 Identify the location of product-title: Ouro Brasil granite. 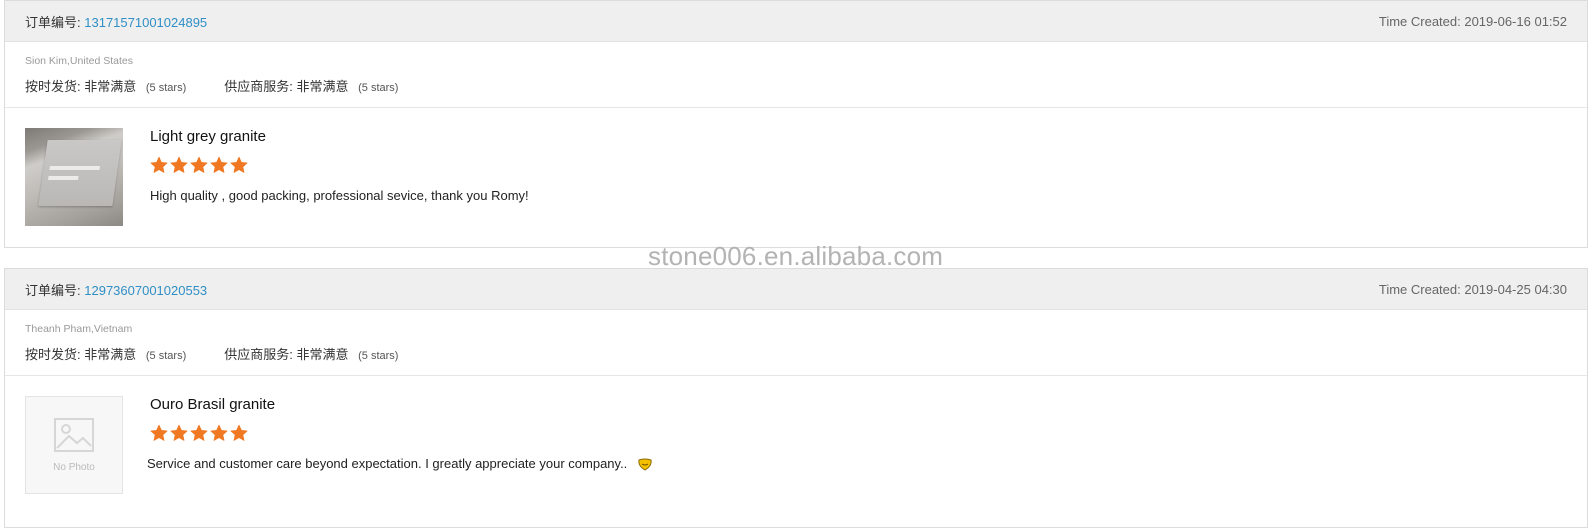
(212, 404).